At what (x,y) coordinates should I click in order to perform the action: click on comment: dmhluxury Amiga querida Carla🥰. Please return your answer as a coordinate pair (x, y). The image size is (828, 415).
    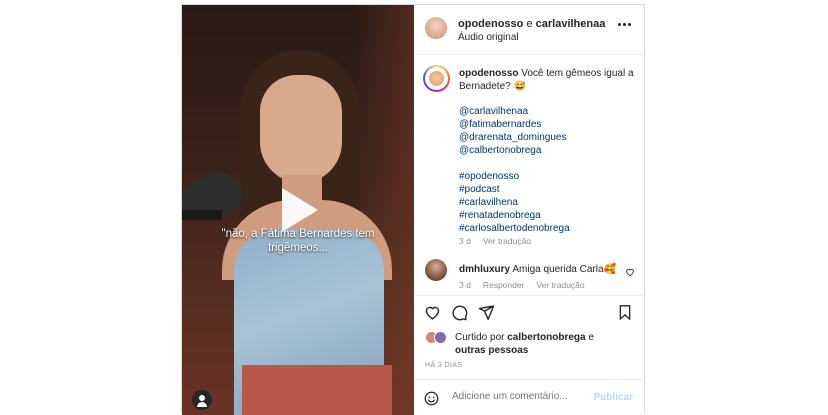
    Looking at the image, I should click on (539, 269).